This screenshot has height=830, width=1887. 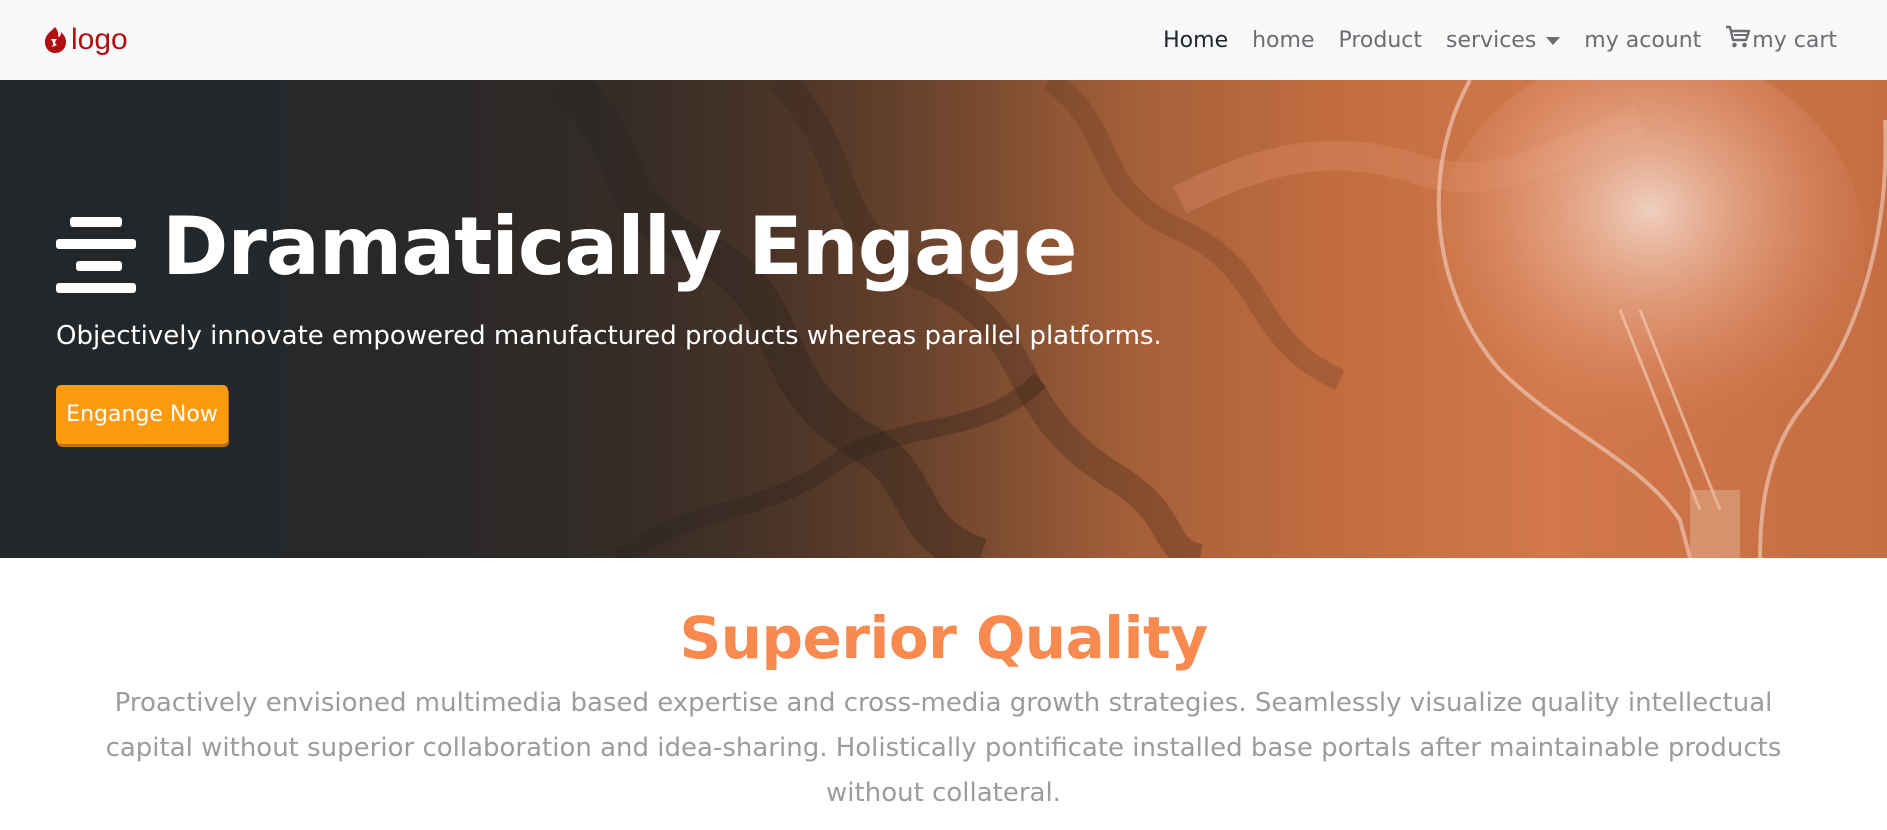 I want to click on nav-link-my-cart-label: my cart, so click(x=1794, y=40).